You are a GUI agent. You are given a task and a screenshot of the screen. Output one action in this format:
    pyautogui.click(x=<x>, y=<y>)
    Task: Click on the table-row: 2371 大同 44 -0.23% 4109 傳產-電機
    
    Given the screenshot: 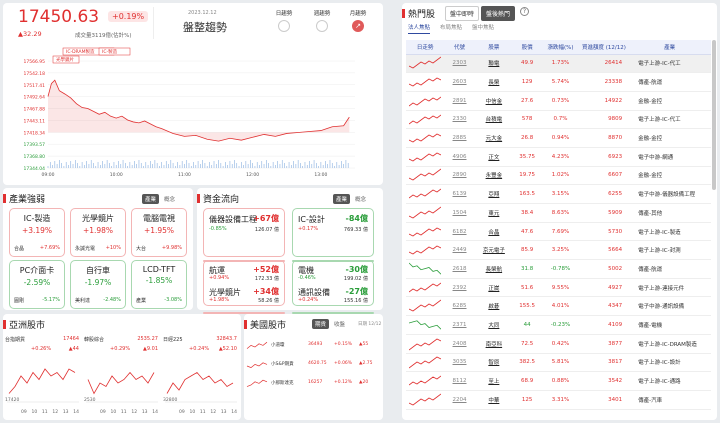 What is the action you would take?
    pyautogui.click(x=558, y=325)
    